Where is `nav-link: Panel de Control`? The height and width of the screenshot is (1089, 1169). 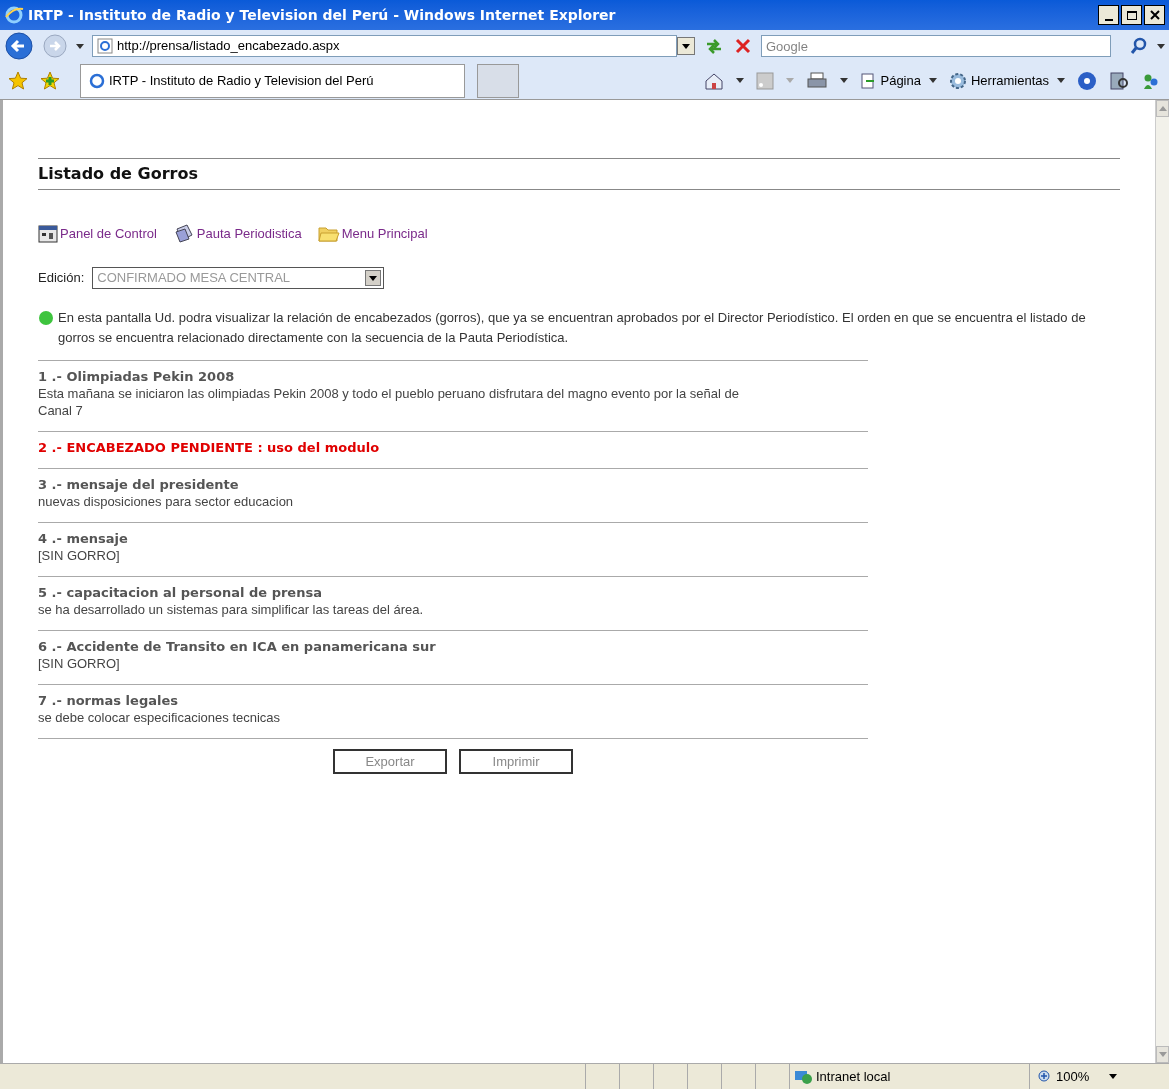
nav-link: Panel de Control is located at coordinates (97, 234).